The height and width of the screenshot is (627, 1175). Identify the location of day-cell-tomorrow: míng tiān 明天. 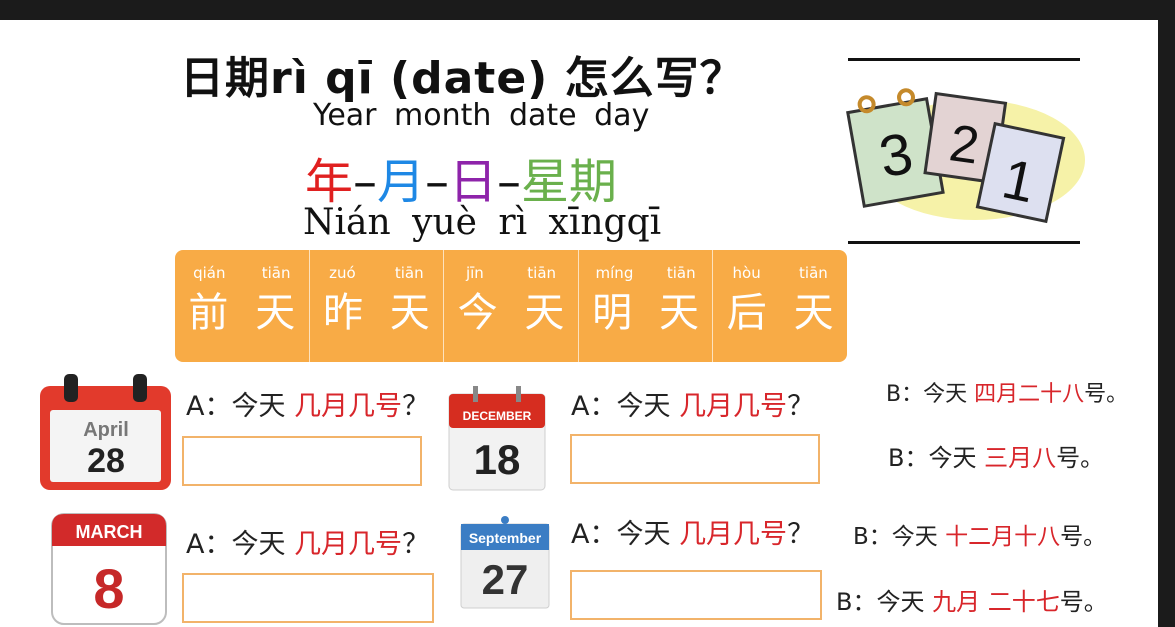
(646, 306).